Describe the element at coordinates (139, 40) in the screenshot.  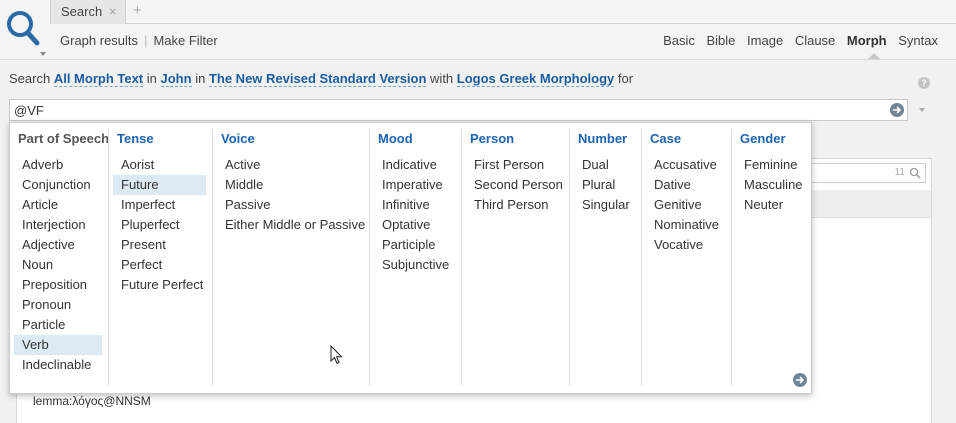
I see `toolbar-links: Graph results | Make Filter` at that location.